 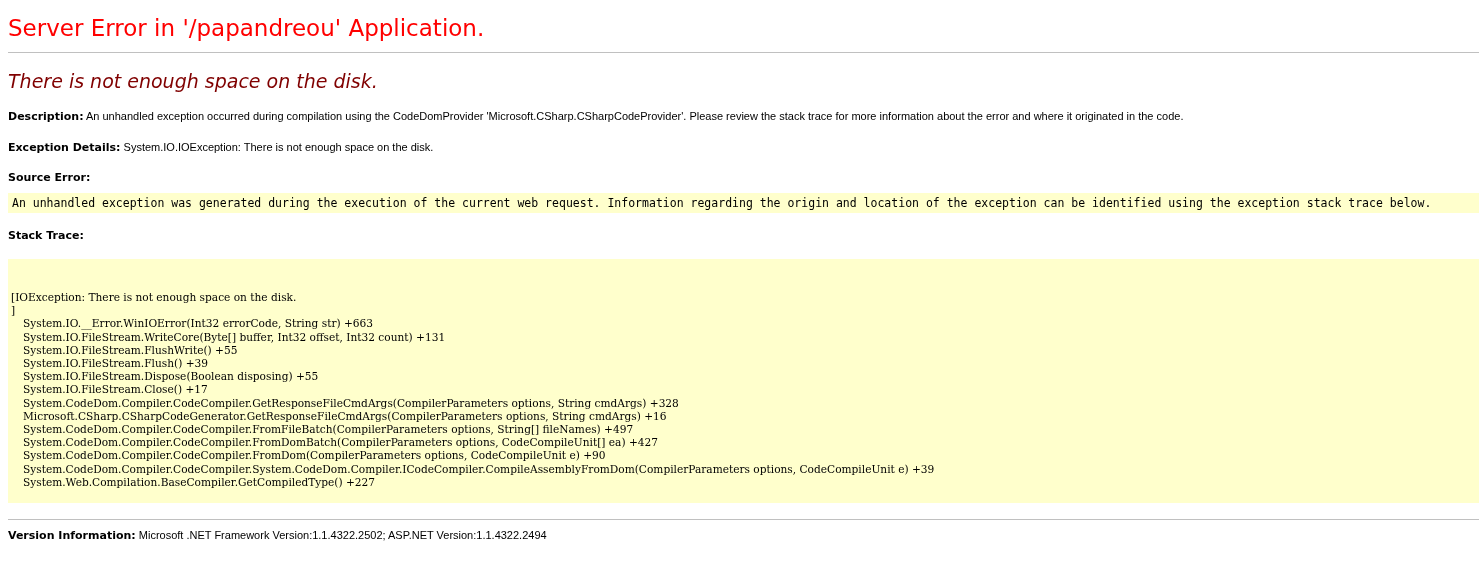 What do you see at coordinates (743, 469) in the screenshot?
I see `stack-frame: System.CodeDom.Compiler.CodeCompiler.System.CodeDom.Compiler.ICodeCompiler.CompileAssemblyFromDom(CompilerParameters options, CodeCompileUnit e) +39` at bounding box center [743, 469].